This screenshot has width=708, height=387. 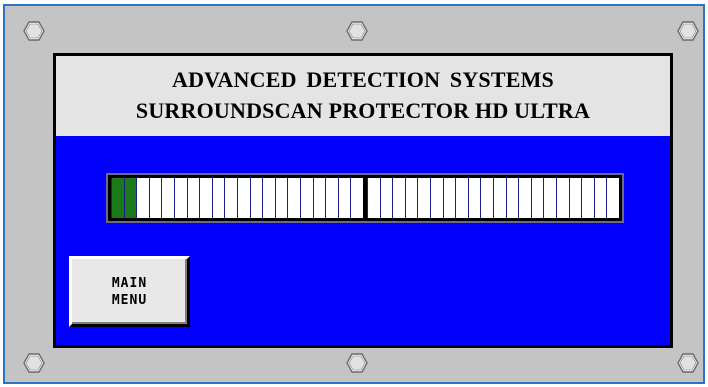 I want to click on title-line-1: ADVANCED DETECTION SYSTEMS, so click(x=363, y=79).